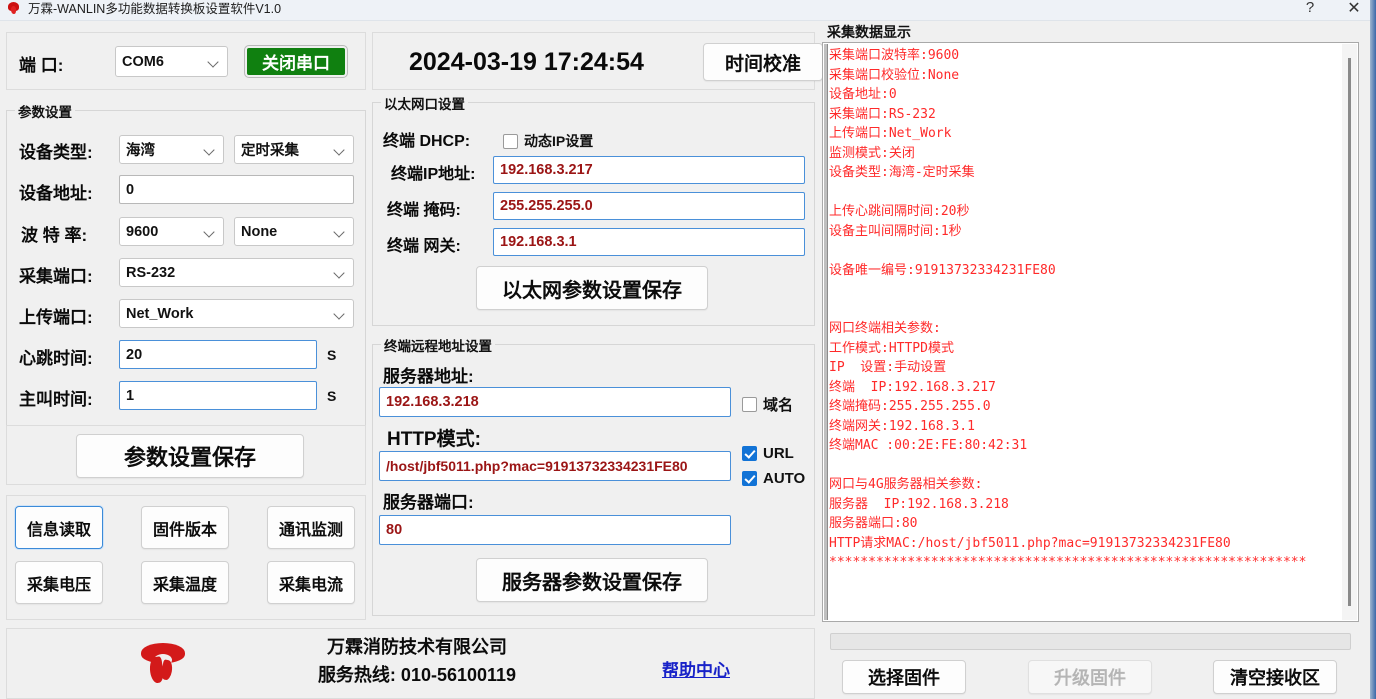  What do you see at coordinates (427, 141) in the screenshot?
I see `dhcp-label: 终端 DHCP:` at bounding box center [427, 141].